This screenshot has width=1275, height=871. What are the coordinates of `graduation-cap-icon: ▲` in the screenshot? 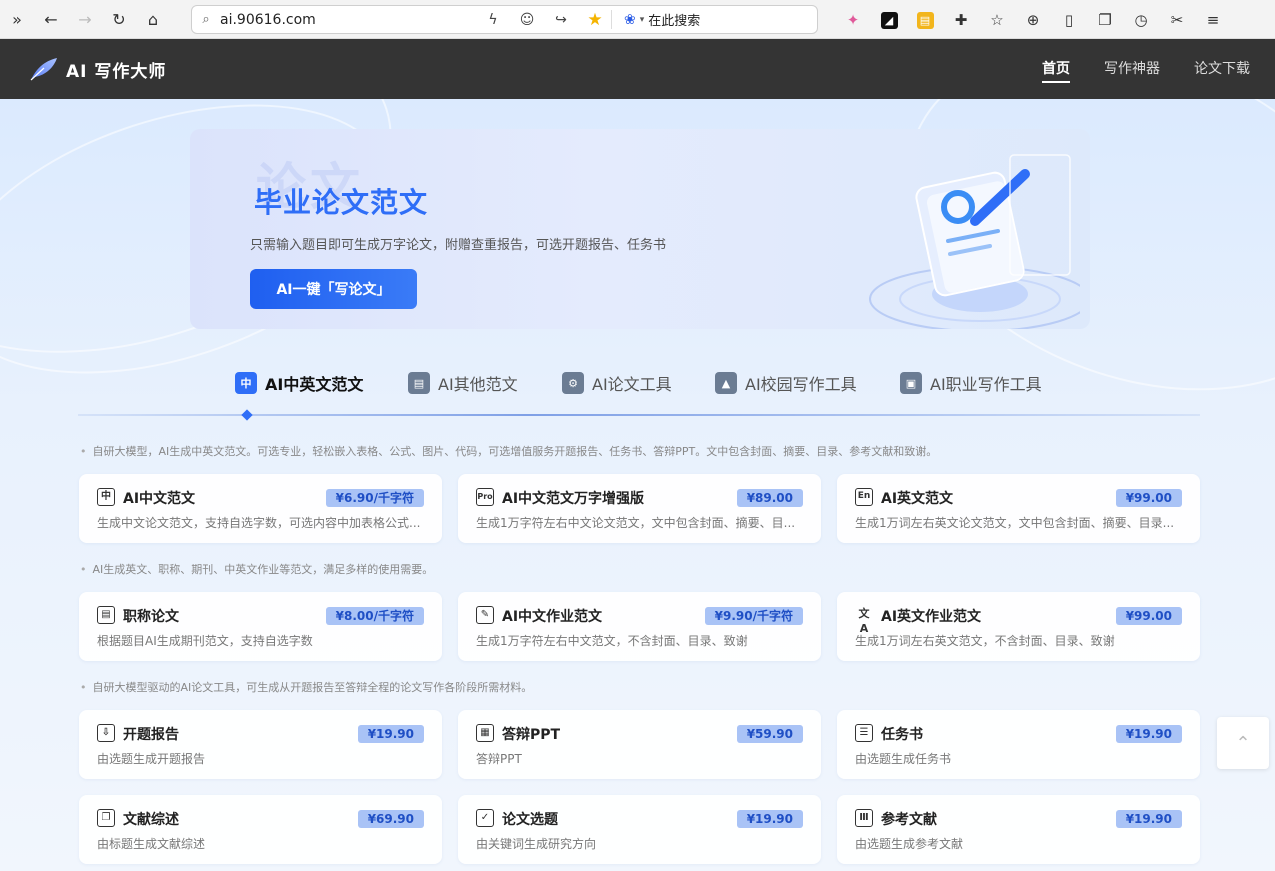 It's located at (726, 383).